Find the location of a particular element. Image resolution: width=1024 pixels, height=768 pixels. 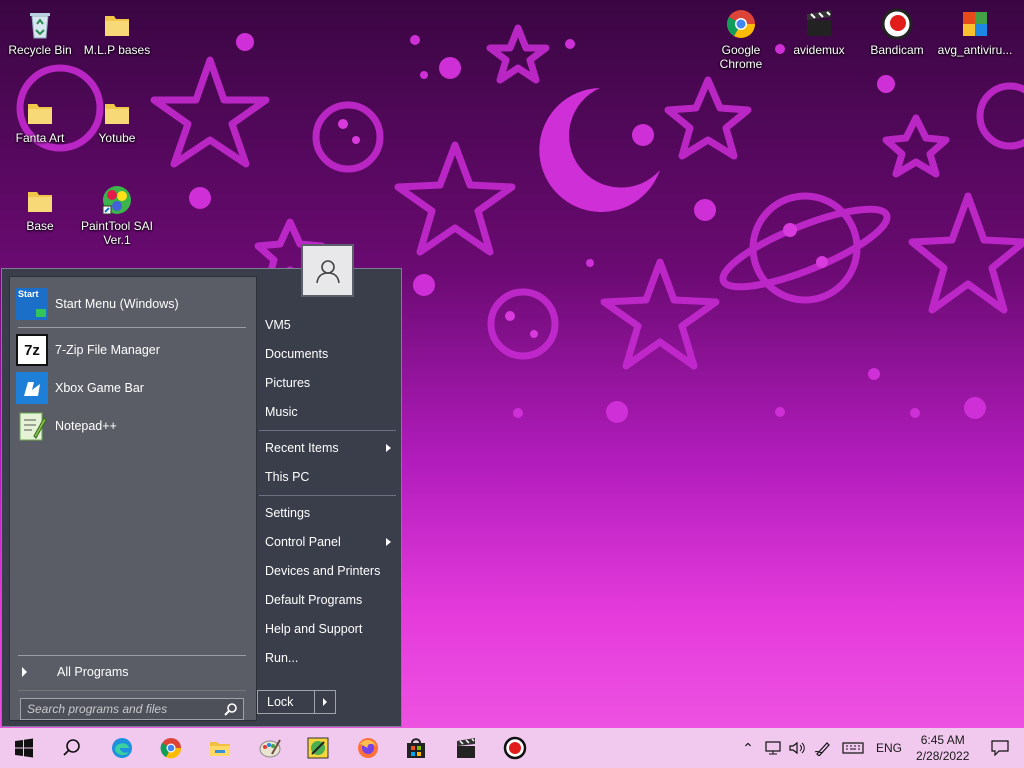

clock-time: 6:45 AM is located at coordinates (942, 740).